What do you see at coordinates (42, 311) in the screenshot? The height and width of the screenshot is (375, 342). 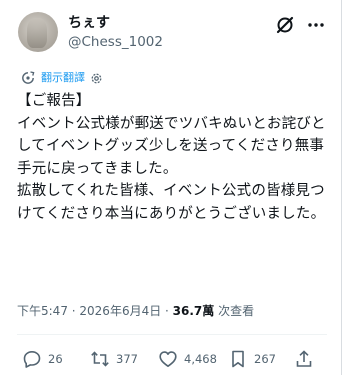 I see `post-time: 下午5:47` at bounding box center [42, 311].